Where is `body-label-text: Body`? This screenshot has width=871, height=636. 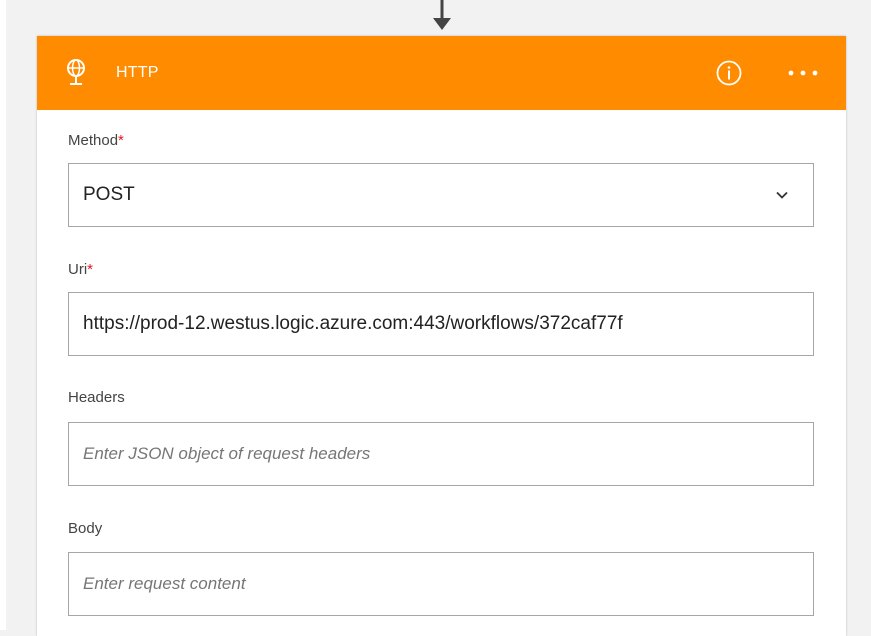 body-label-text: Body is located at coordinates (85, 528).